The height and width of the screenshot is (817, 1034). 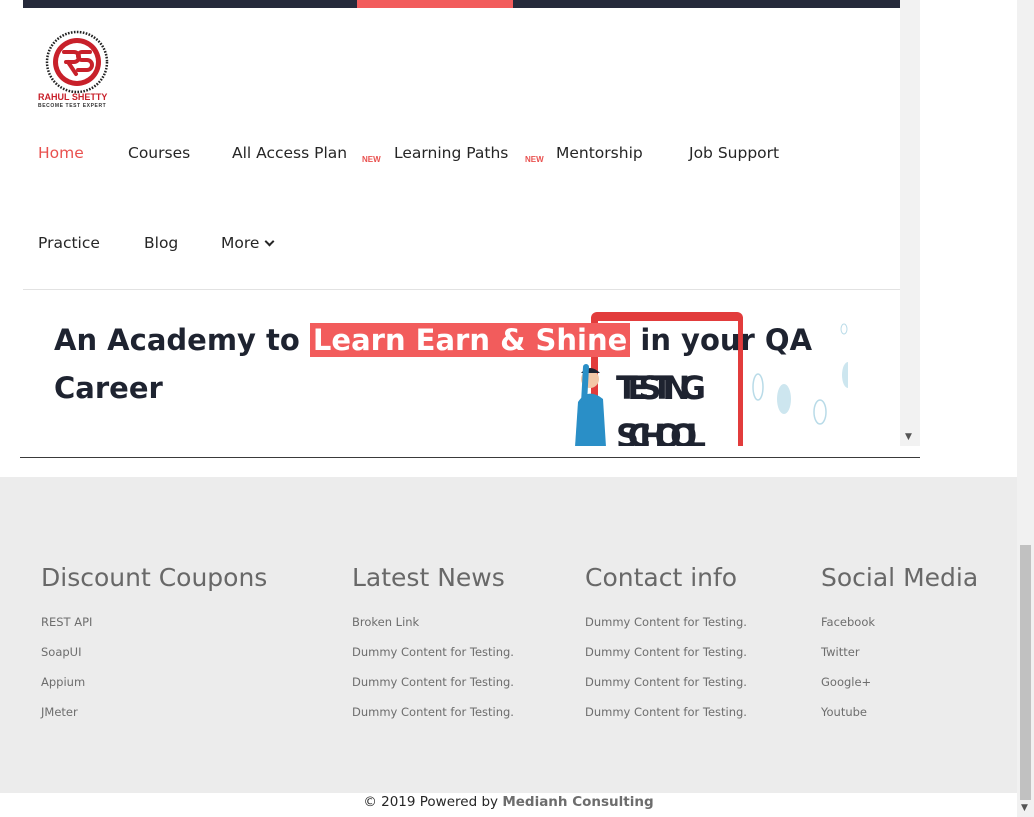 I want to click on nav-courses: Courses, so click(x=159, y=153).